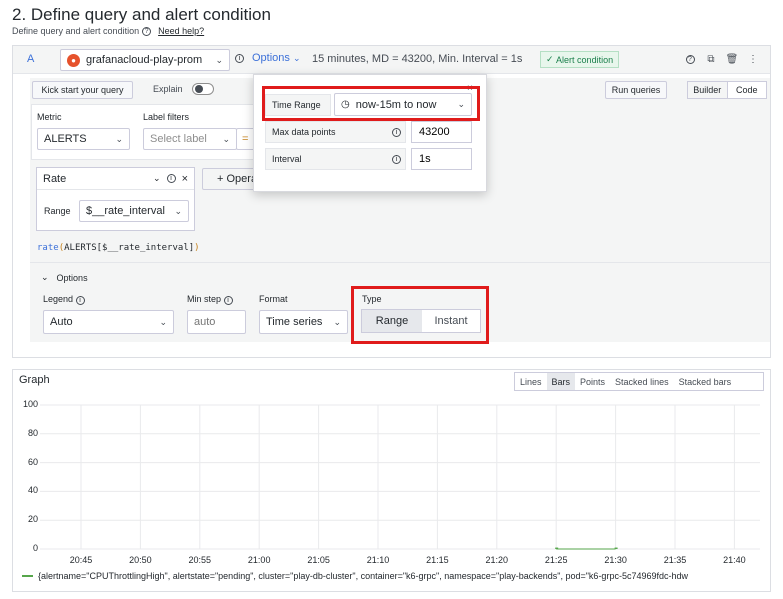  I want to click on x-tick-label: 21:15, so click(437, 560).